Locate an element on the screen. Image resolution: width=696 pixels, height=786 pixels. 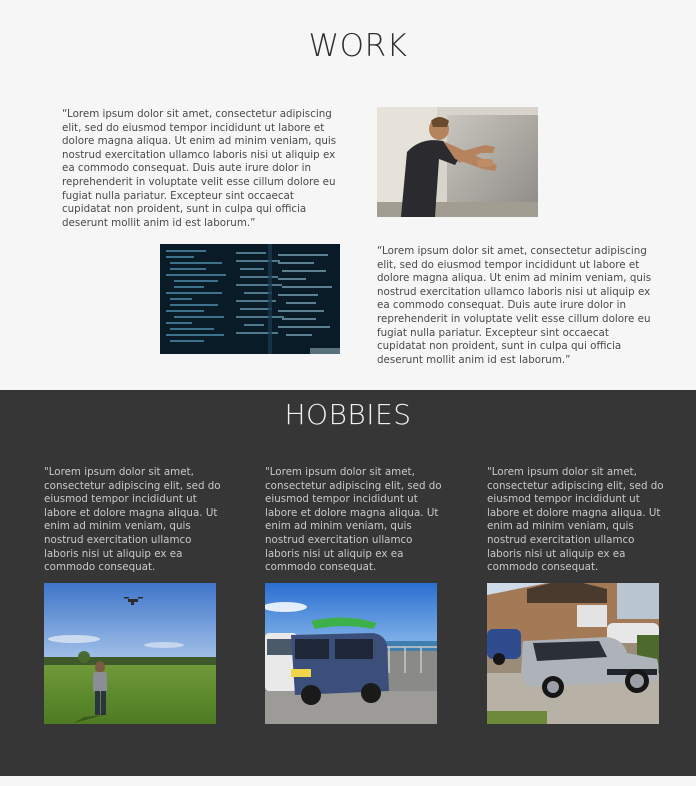
work-photo-code-screen is located at coordinates (250, 299).